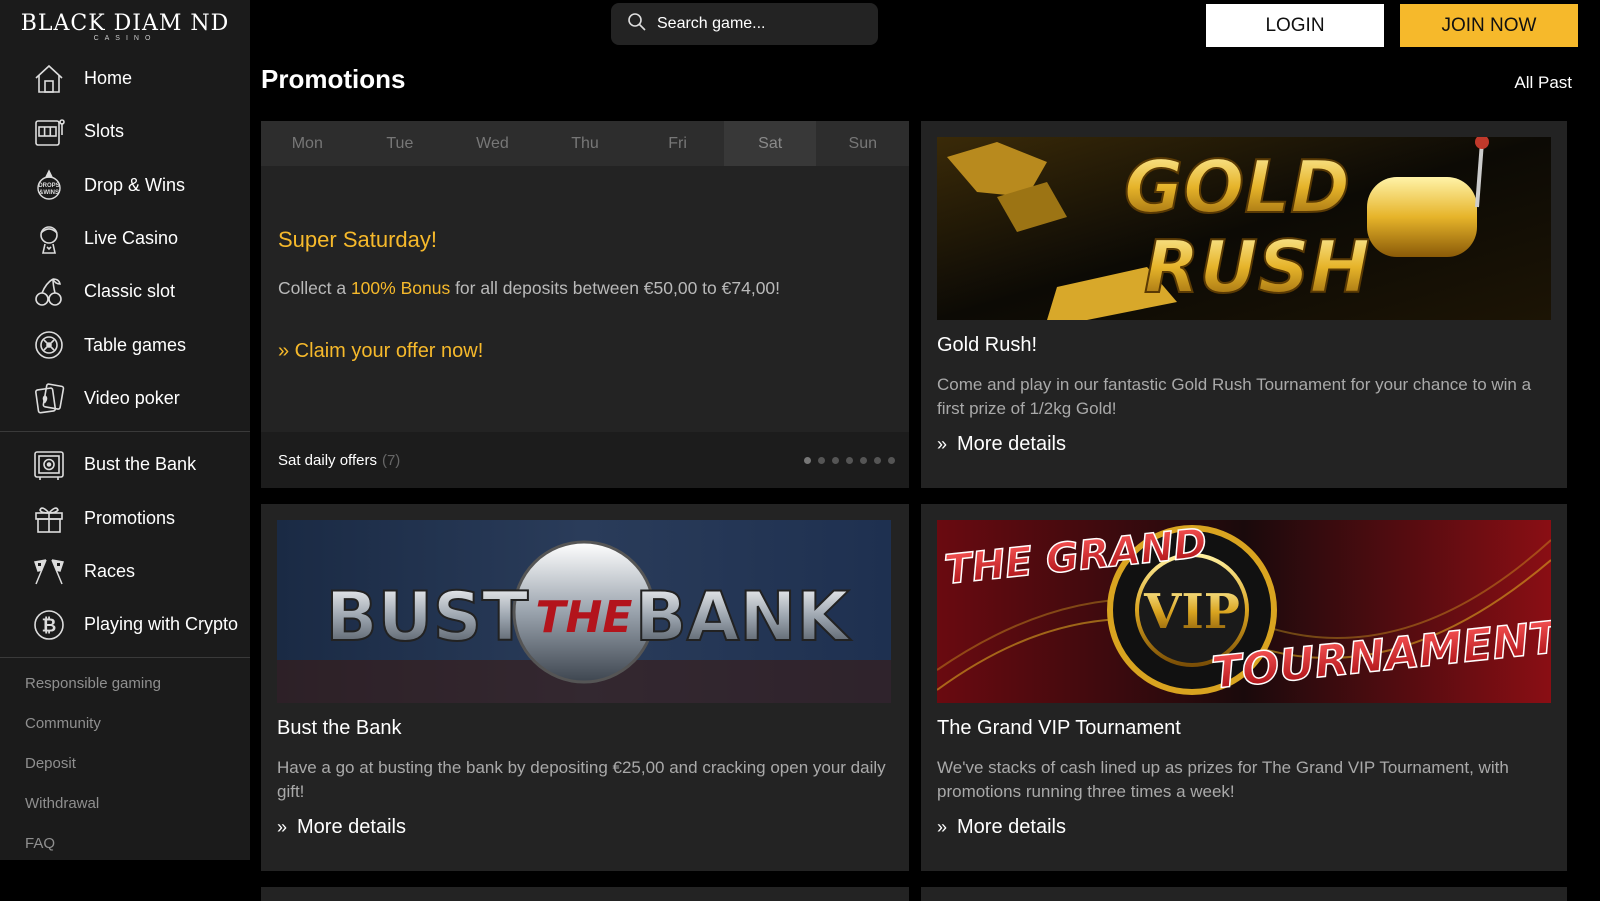 This screenshot has height=901, width=1600. I want to click on bitcoin-icon: ₿, so click(49, 625).